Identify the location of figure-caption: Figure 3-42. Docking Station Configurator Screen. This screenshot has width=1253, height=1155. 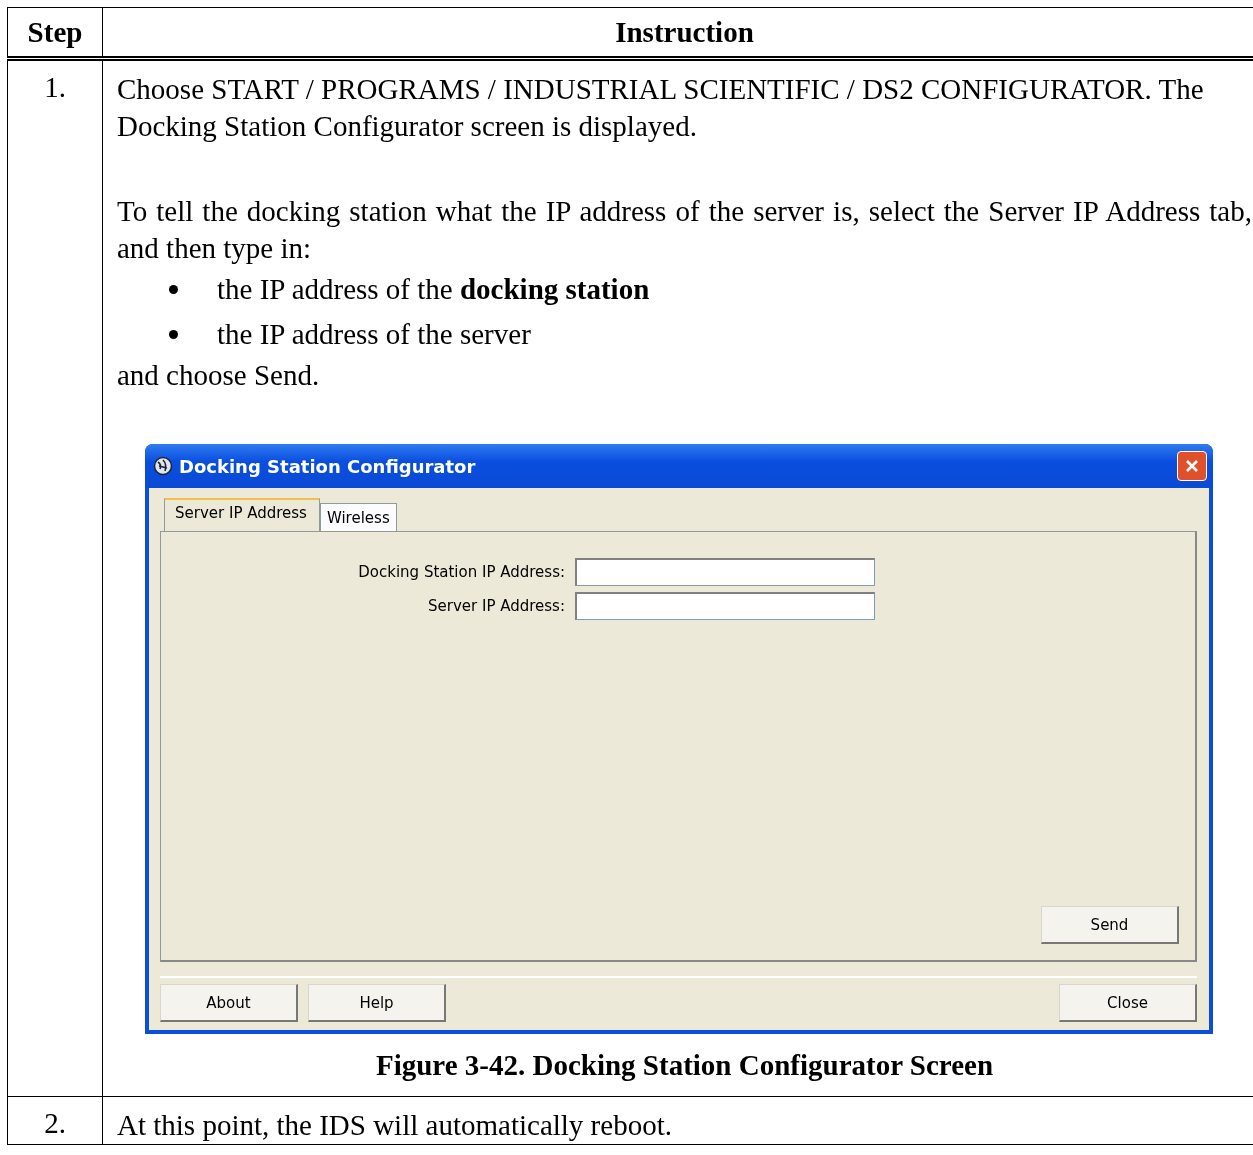
(684, 1065).